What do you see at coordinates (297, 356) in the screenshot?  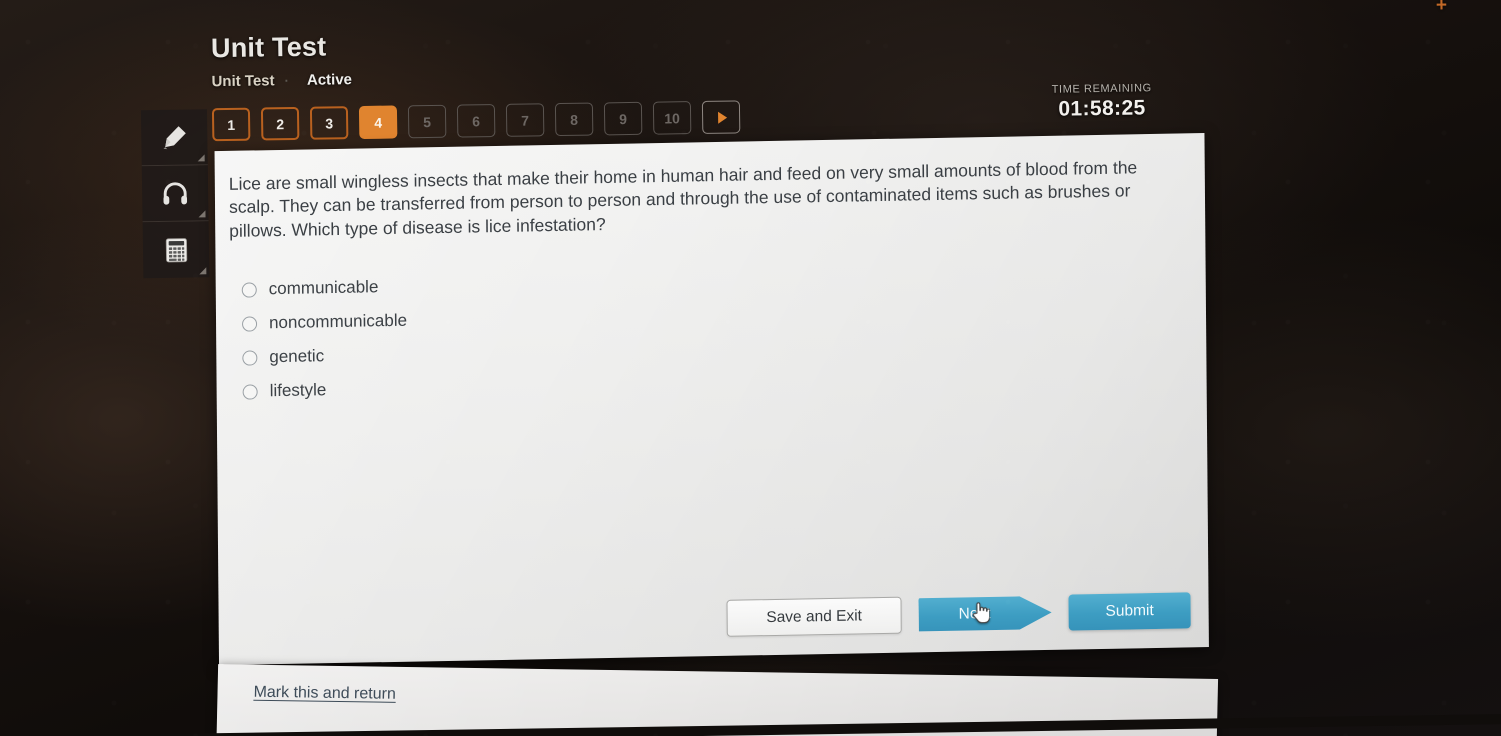 I see `answer-option-label: genetic` at bounding box center [297, 356].